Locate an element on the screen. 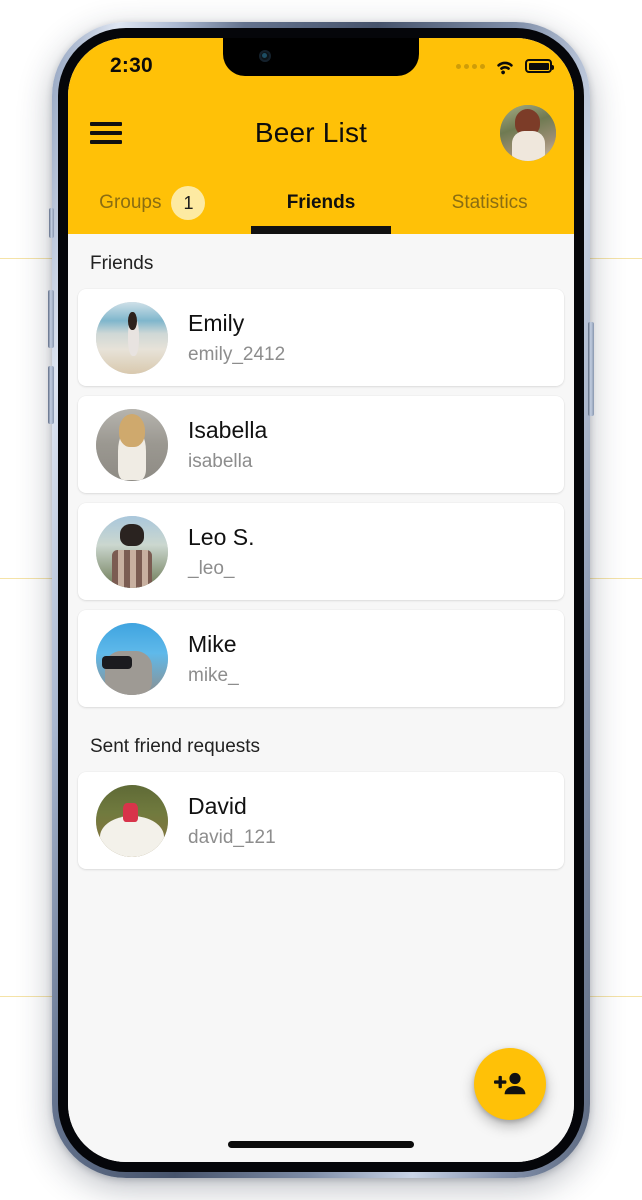 The width and height of the screenshot is (642, 1200). tab-groups: Groups 1 is located at coordinates (152, 203).